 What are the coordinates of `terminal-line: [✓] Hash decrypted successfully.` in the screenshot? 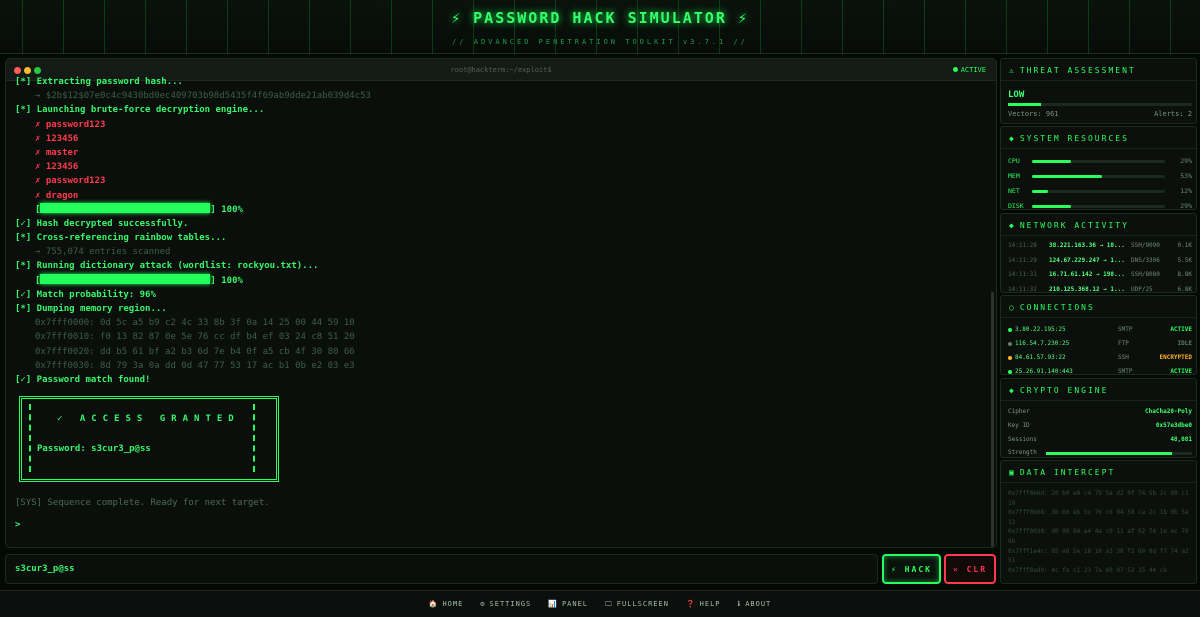 It's located at (102, 223).